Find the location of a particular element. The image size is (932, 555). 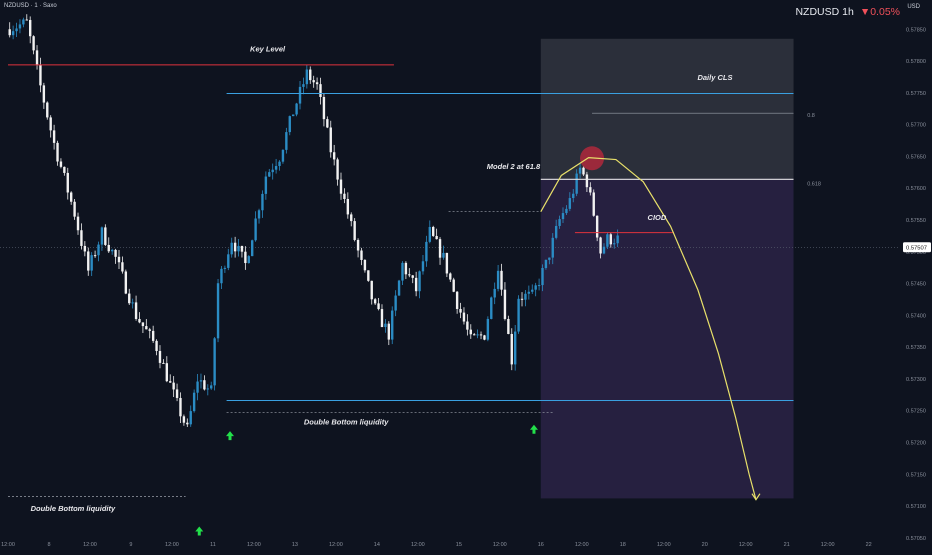

annotation-label: Key Level is located at coordinates (268, 49).